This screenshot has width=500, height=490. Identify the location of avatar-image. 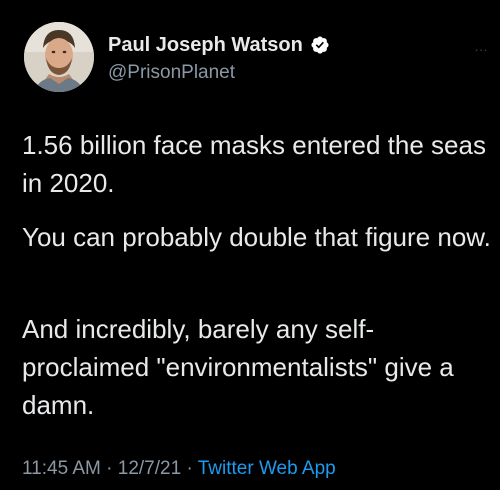
(59, 57).